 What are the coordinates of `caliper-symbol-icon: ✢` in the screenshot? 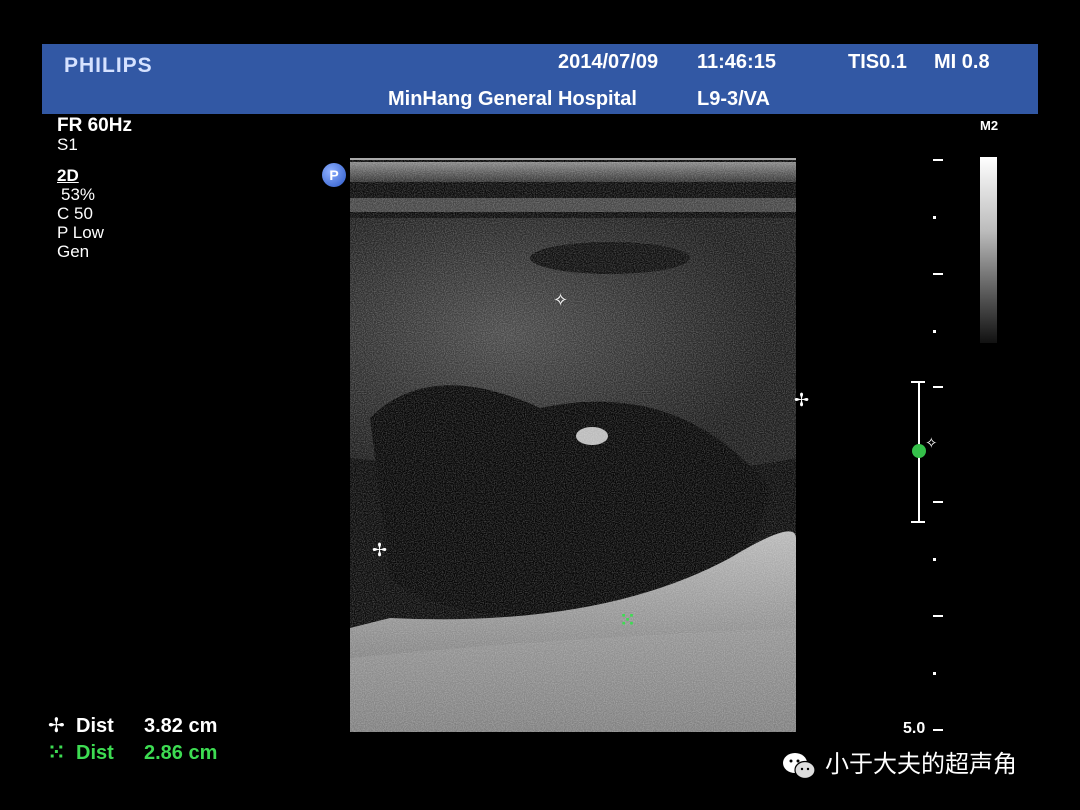 It's located at (56, 726).